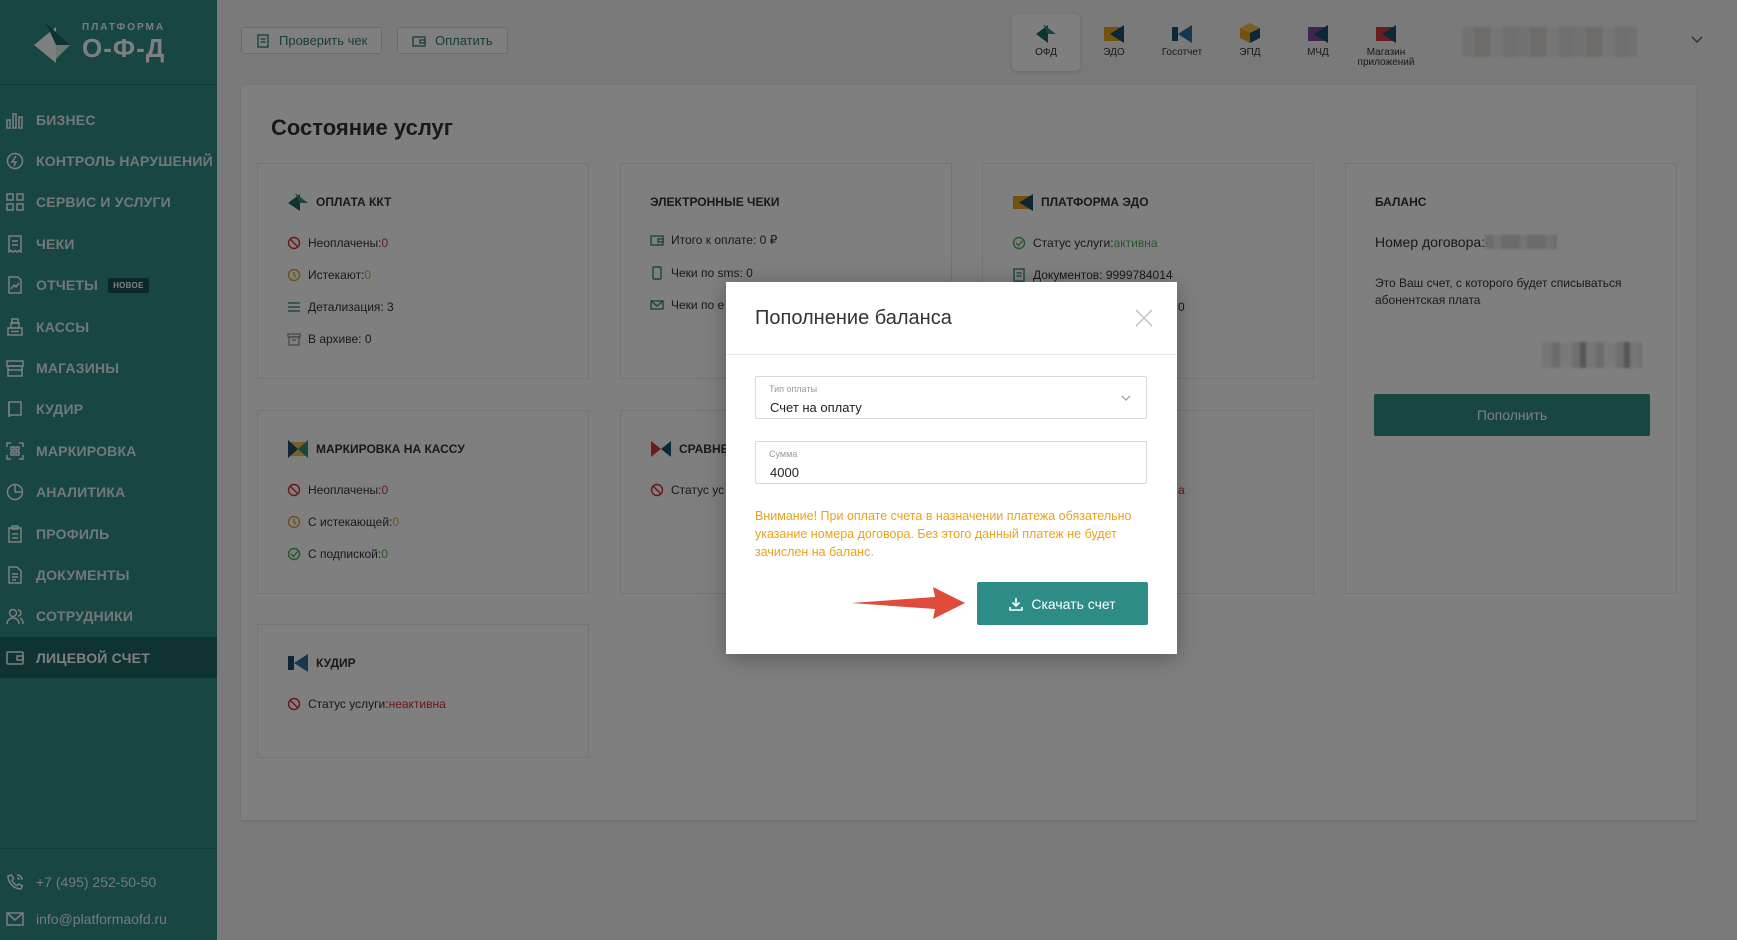 Image resolution: width=1737 pixels, height=940 pixels. I want to click on amount-value: 4000, so click(784, 472).